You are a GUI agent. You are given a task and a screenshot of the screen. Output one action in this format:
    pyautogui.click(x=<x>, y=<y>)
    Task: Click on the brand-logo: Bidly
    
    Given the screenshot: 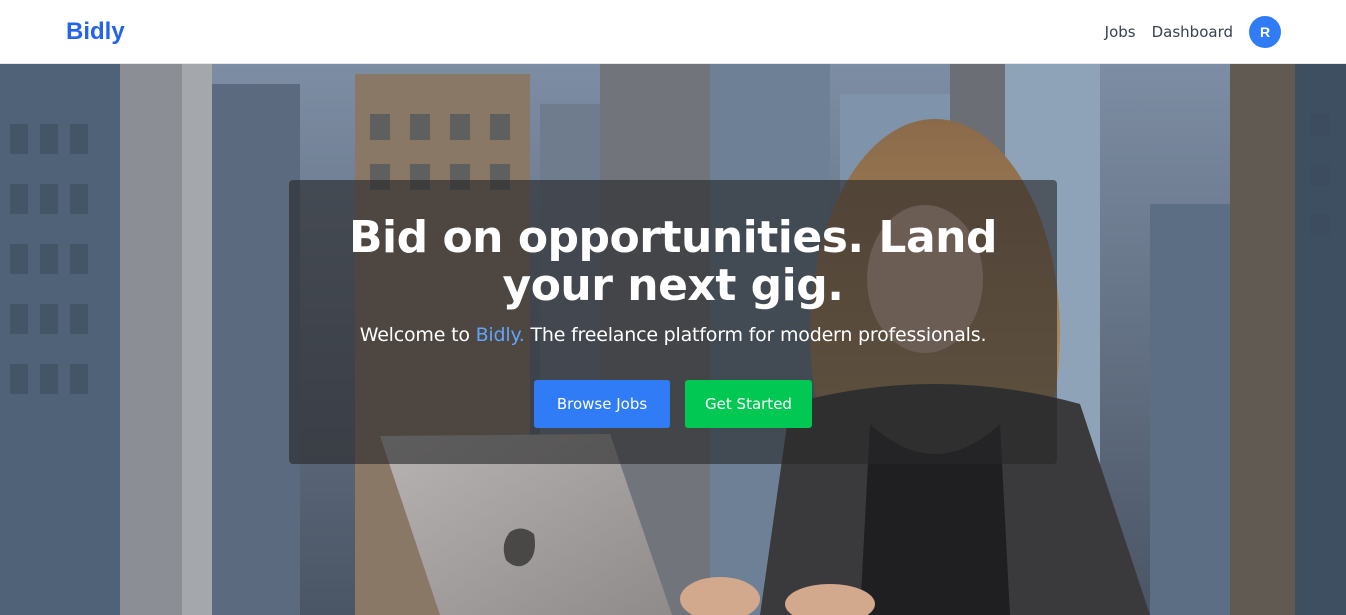 What is the action you would take?
    pyautogui.click(x=95, y=32)
    